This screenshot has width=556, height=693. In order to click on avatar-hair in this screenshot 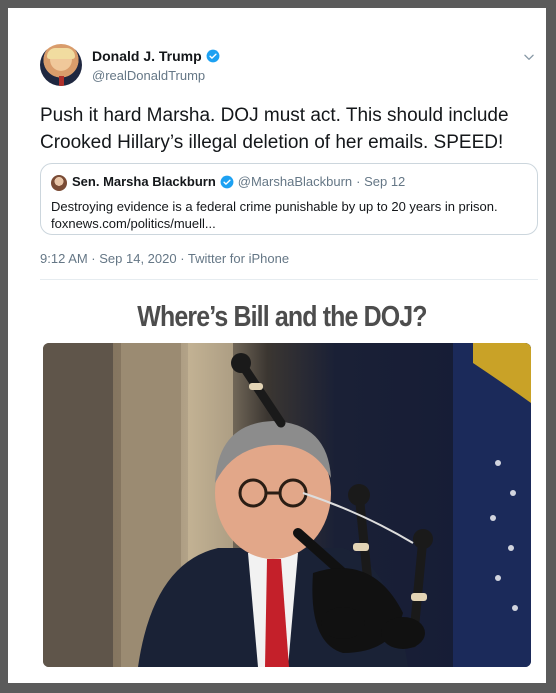, I will do `click(61, 53)`.